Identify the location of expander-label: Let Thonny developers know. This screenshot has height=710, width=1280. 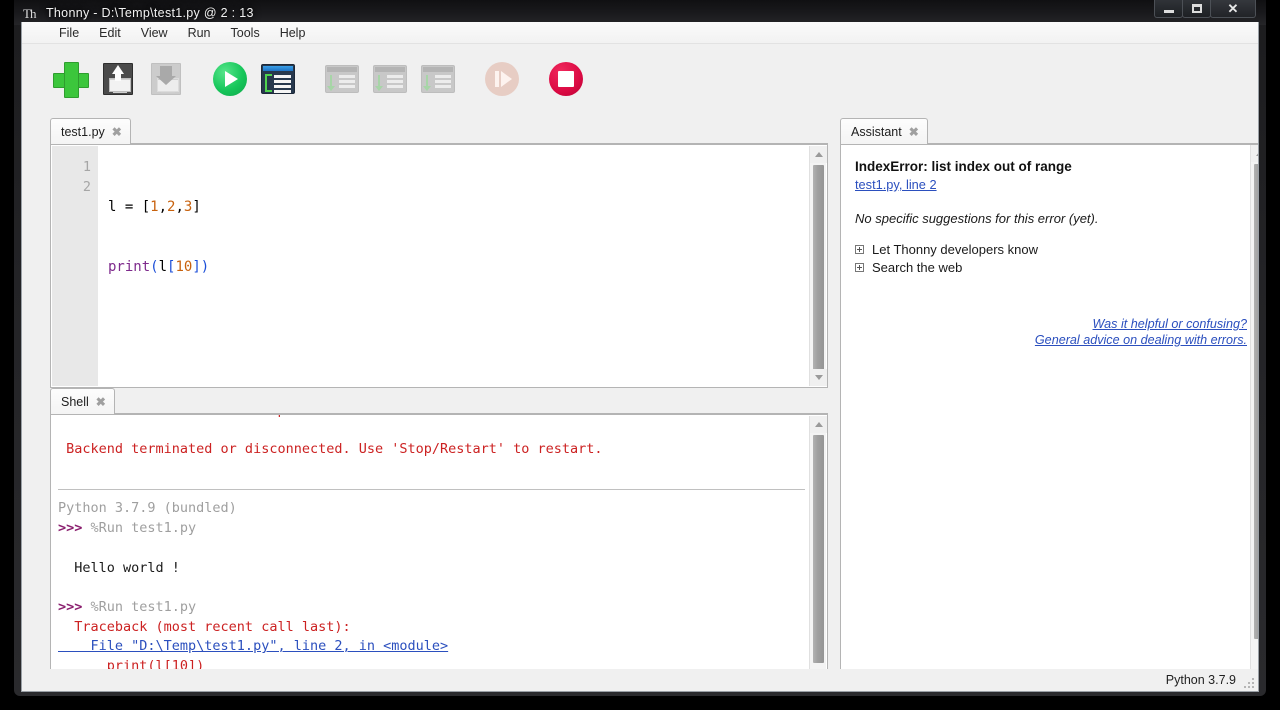
(955, 249).